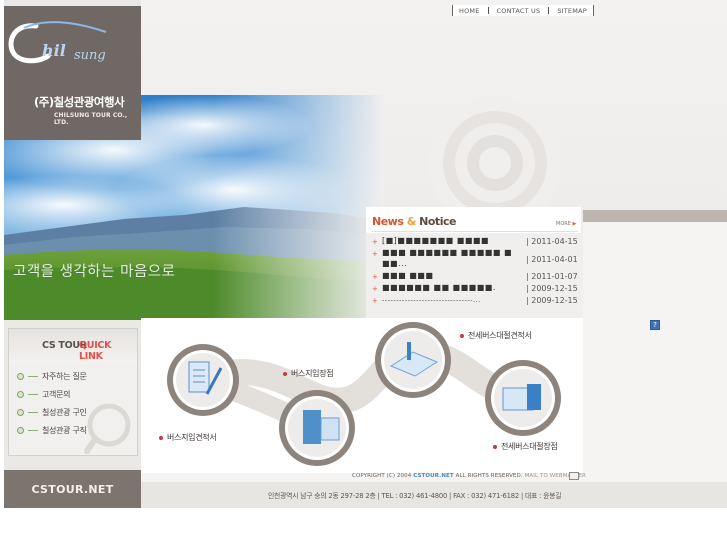 The image size is (727, 545). I want to click on process-step-label-4: 전세버스대절장점, so click(525, 446).